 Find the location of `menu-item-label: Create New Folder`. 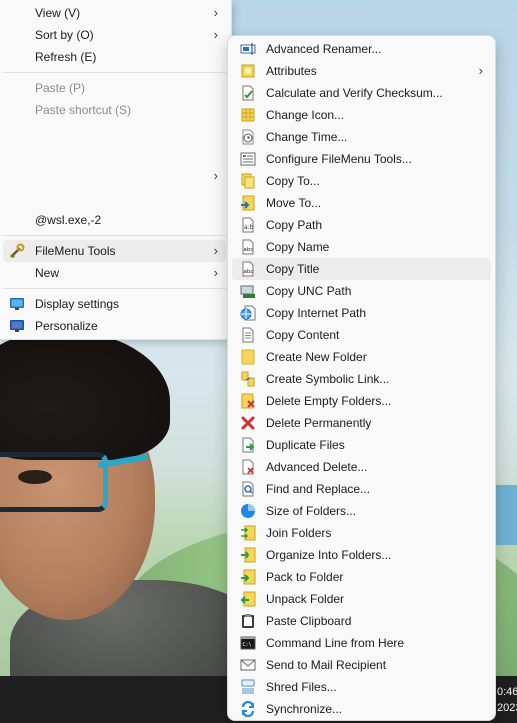

menu-item-label: Create New Folder is located at coordinates (316, 357).